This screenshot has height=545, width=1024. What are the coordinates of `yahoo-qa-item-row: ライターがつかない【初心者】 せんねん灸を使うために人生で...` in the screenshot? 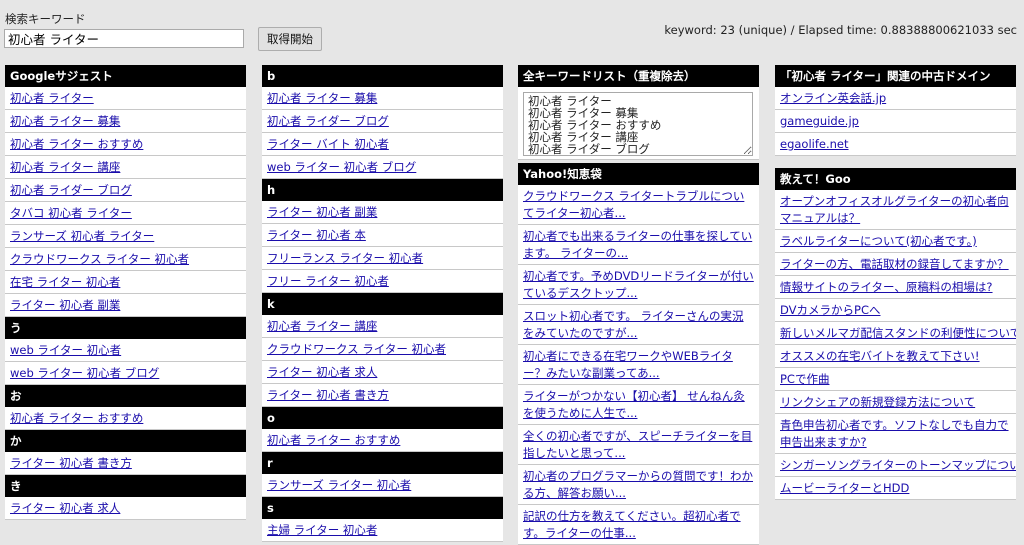 It's located at (638, 405).